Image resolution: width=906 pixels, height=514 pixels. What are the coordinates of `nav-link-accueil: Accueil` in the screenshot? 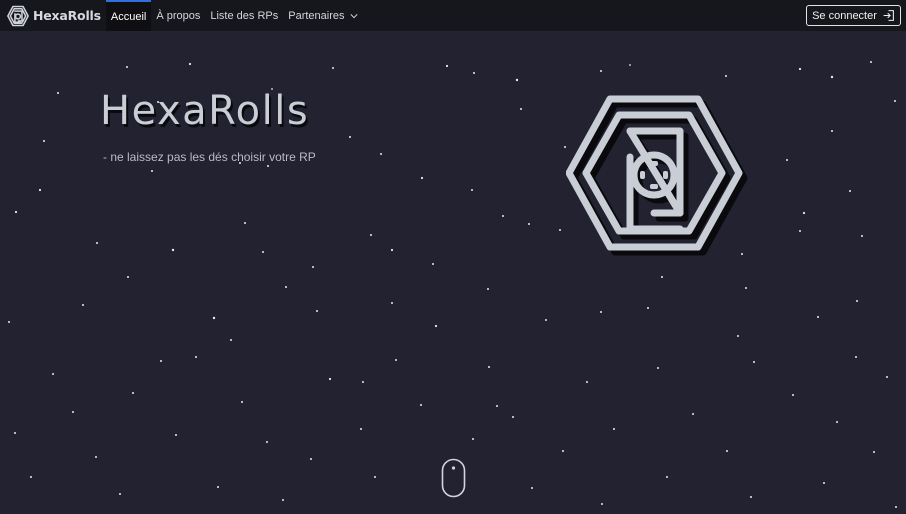 It's located at (128, 15).